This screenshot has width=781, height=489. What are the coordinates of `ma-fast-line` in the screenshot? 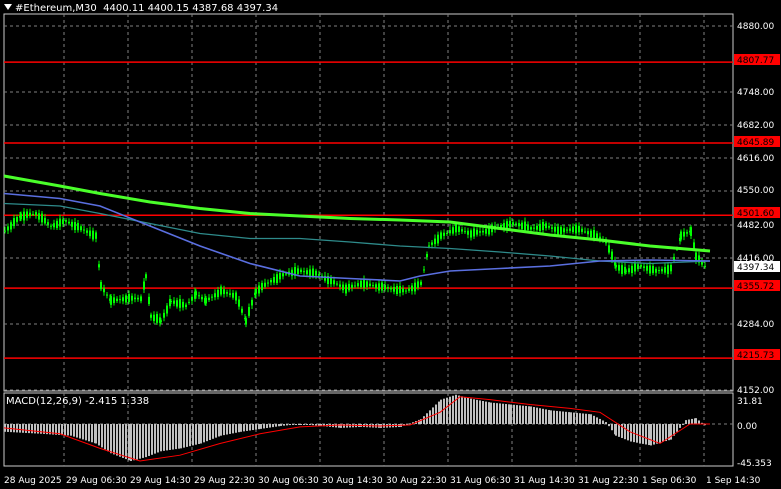 It's located at (357, 233).